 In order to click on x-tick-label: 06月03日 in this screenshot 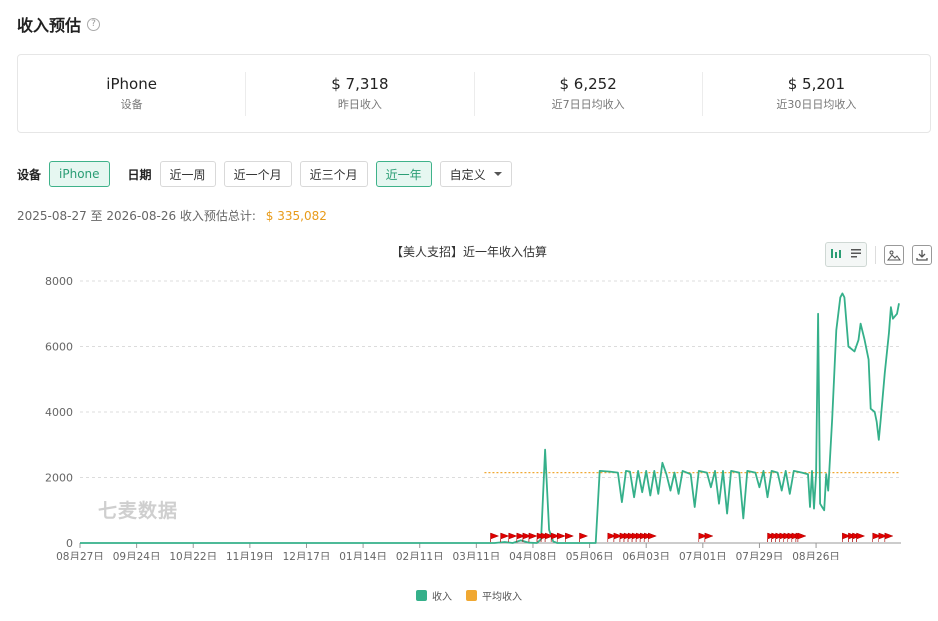, I will do `click(646, 555)`.